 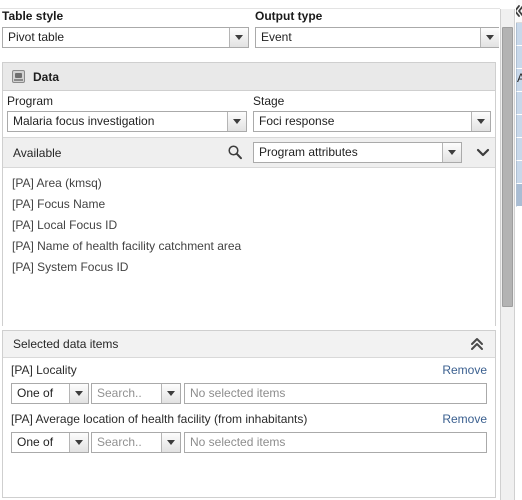 I want to click on output-type-label: Output type, so click(x=289, y=16).